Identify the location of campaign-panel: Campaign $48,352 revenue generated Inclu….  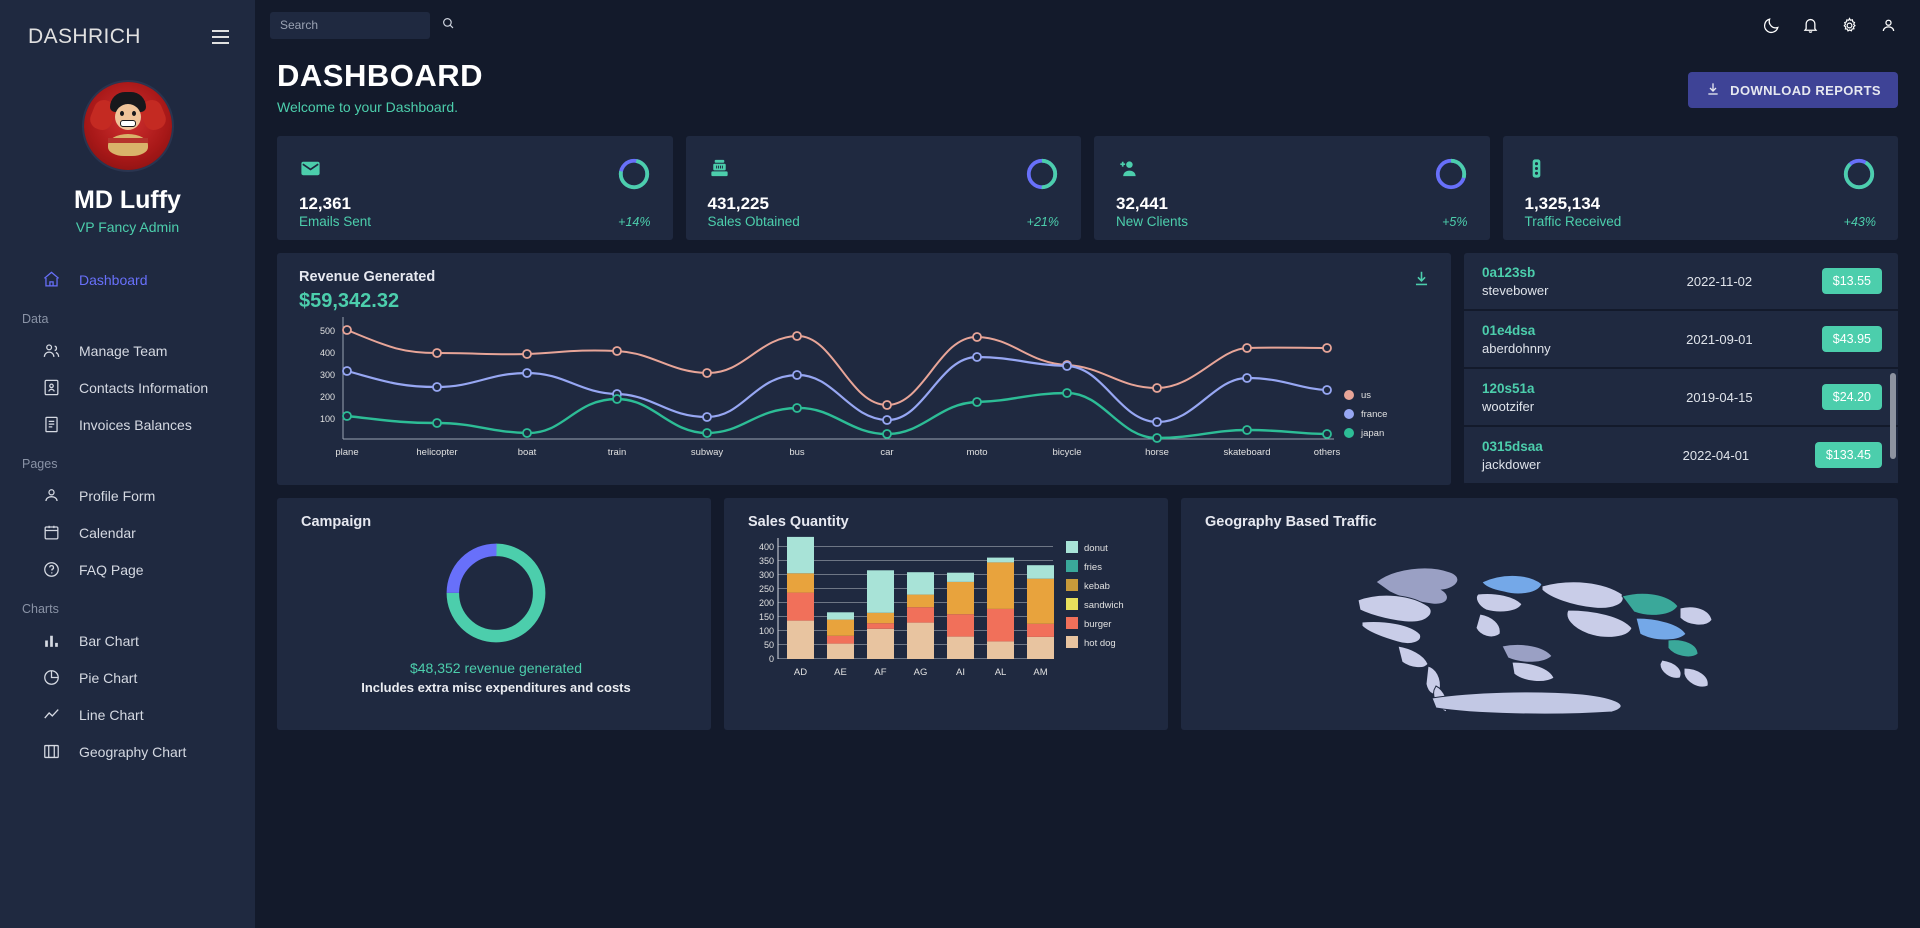
(494, 614).